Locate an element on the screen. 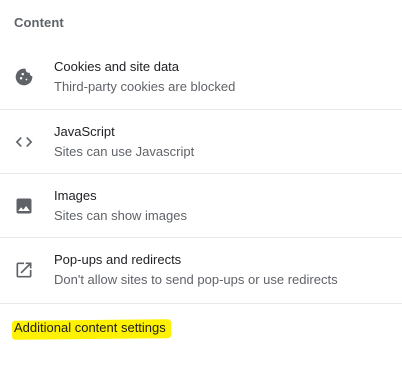 The height and width of the screenshot is (366, 402). additional-content-settings-link: Additional content settings is located at coordinates (90, 327).